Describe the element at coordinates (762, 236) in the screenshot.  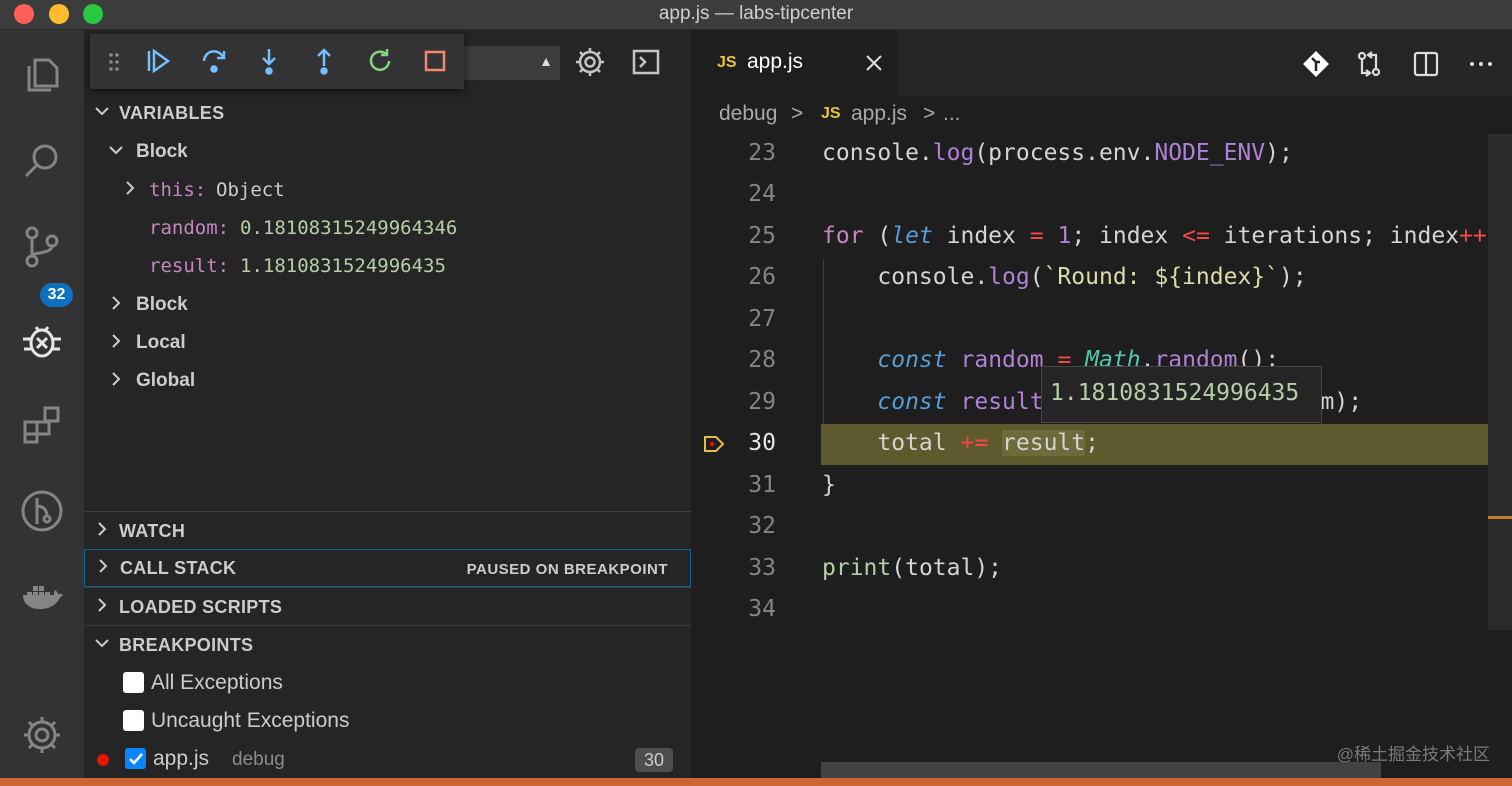
I see `line-number: 25` at that location.